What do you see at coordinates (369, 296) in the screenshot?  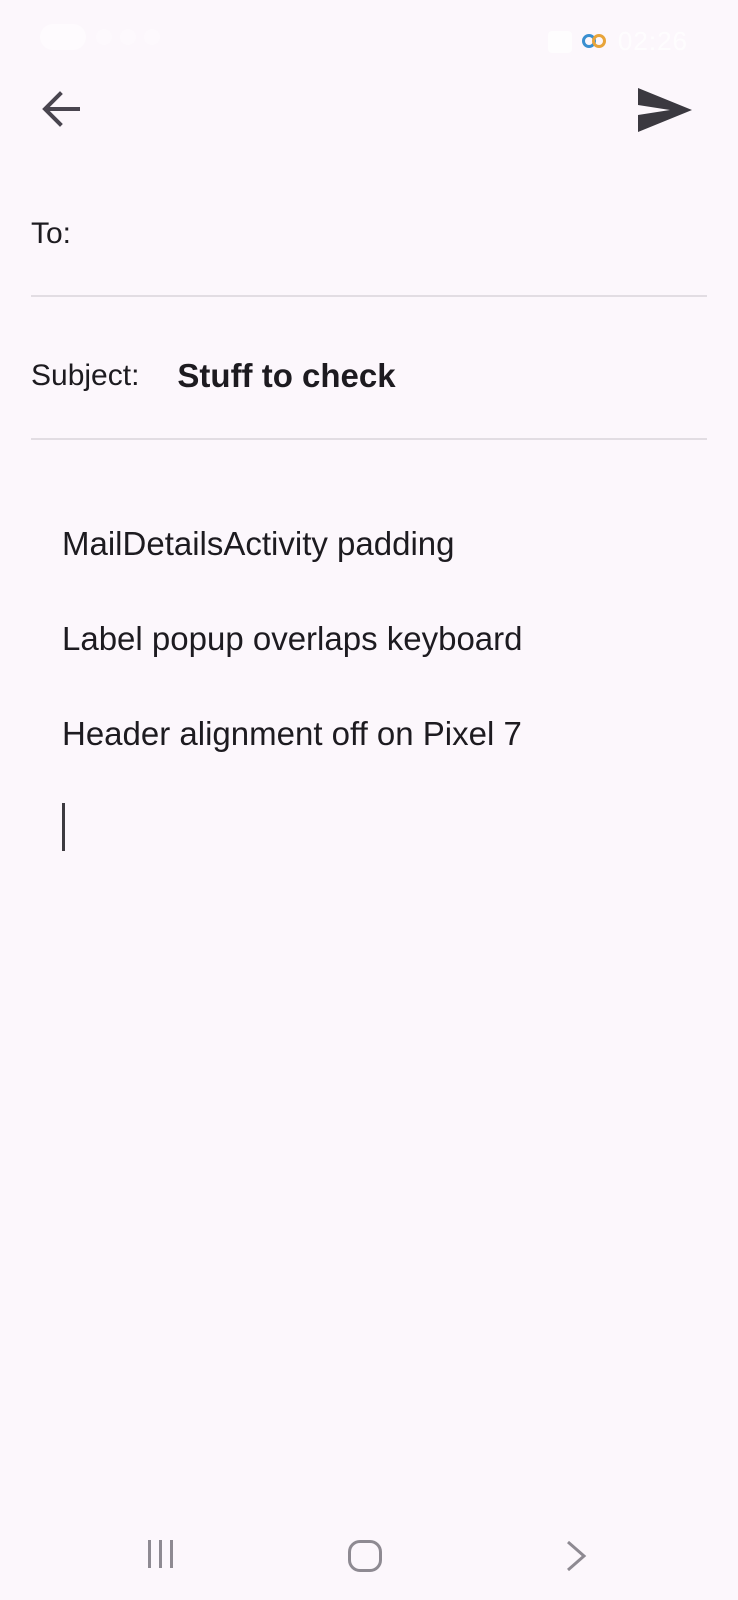 I see `to-divider` at bounding box center [369, 296].